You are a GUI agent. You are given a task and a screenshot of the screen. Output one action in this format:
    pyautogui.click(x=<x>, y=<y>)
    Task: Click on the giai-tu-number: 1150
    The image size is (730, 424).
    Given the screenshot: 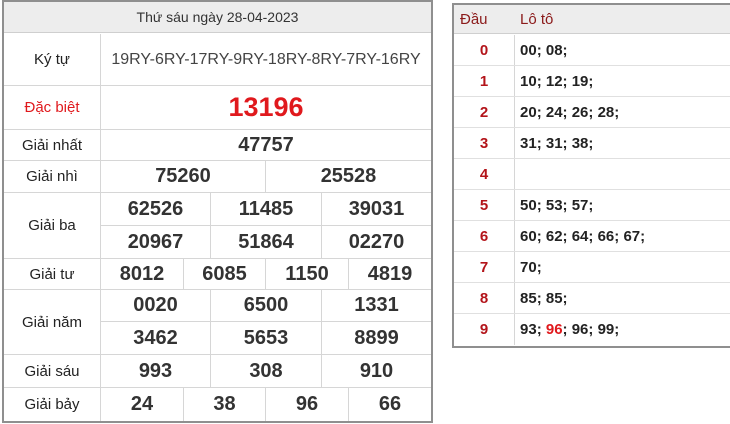 What is the action you would take?
    pyautogui.click(x=307, y=274)
    